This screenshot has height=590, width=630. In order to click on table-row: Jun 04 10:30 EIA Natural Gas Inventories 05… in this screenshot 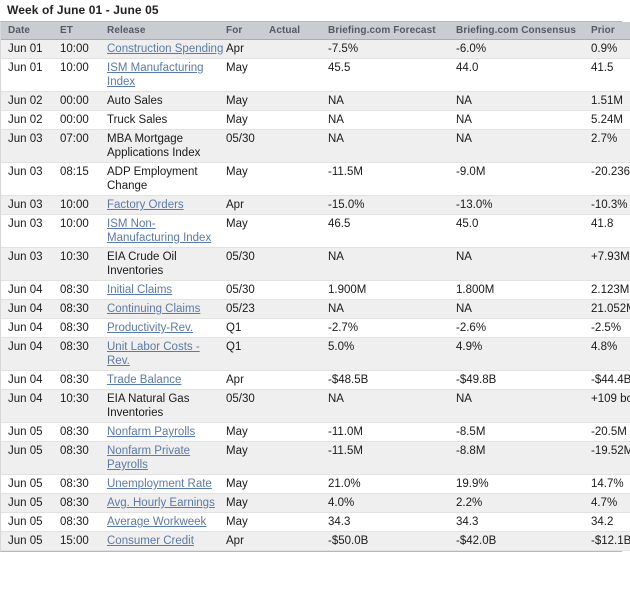, I will do `click(315, 406)`.